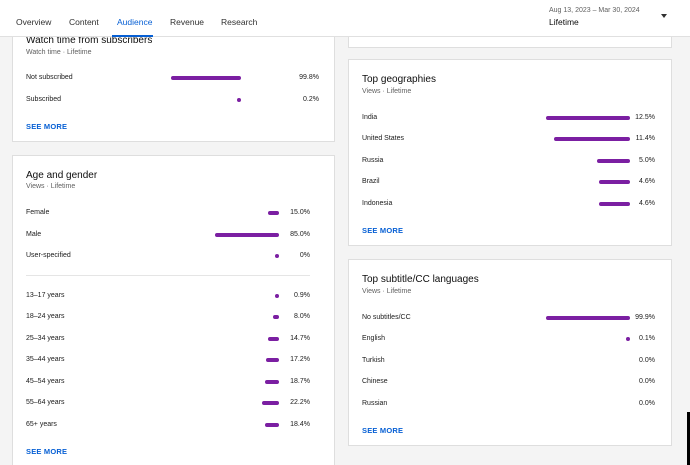 The width and height of the screenshot is (690, 465). I want to click on row-value-chinese: 0.0%, so click(647, 381).